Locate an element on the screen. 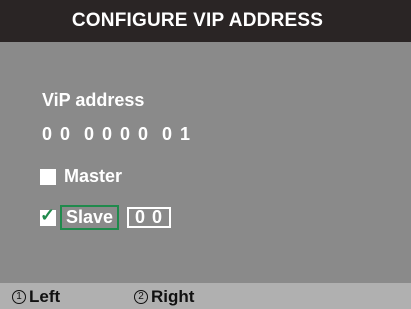 The height and width of the screenshot is (309, 411). master-option: Master is located at coordinates (81, 176).